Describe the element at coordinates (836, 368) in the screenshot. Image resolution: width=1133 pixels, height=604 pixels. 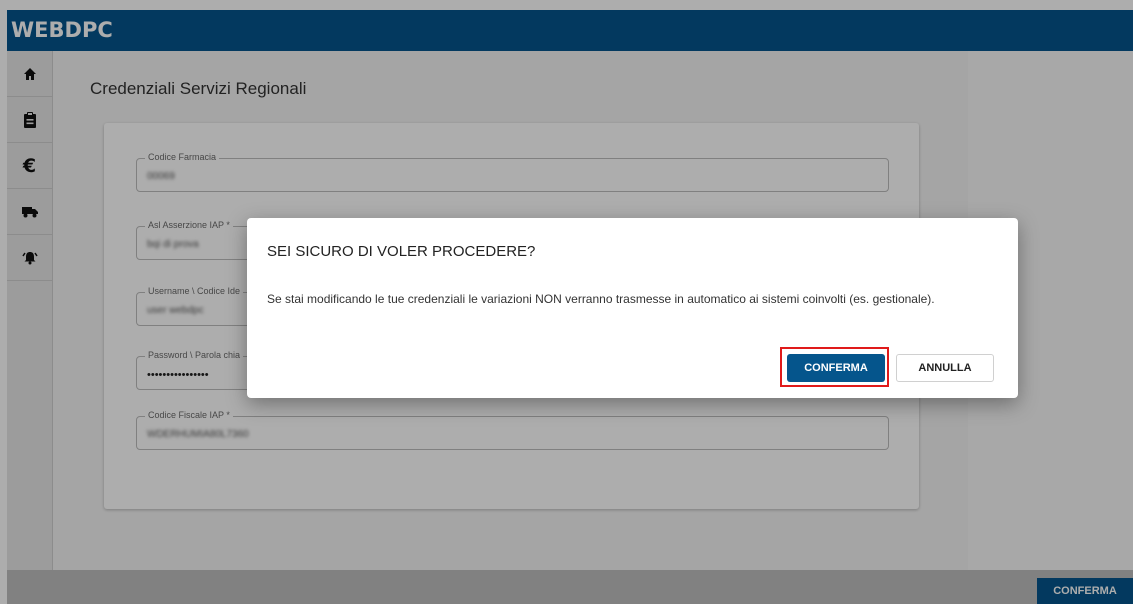
I see `dialog-confirm-button: CONFERMA` at that location.